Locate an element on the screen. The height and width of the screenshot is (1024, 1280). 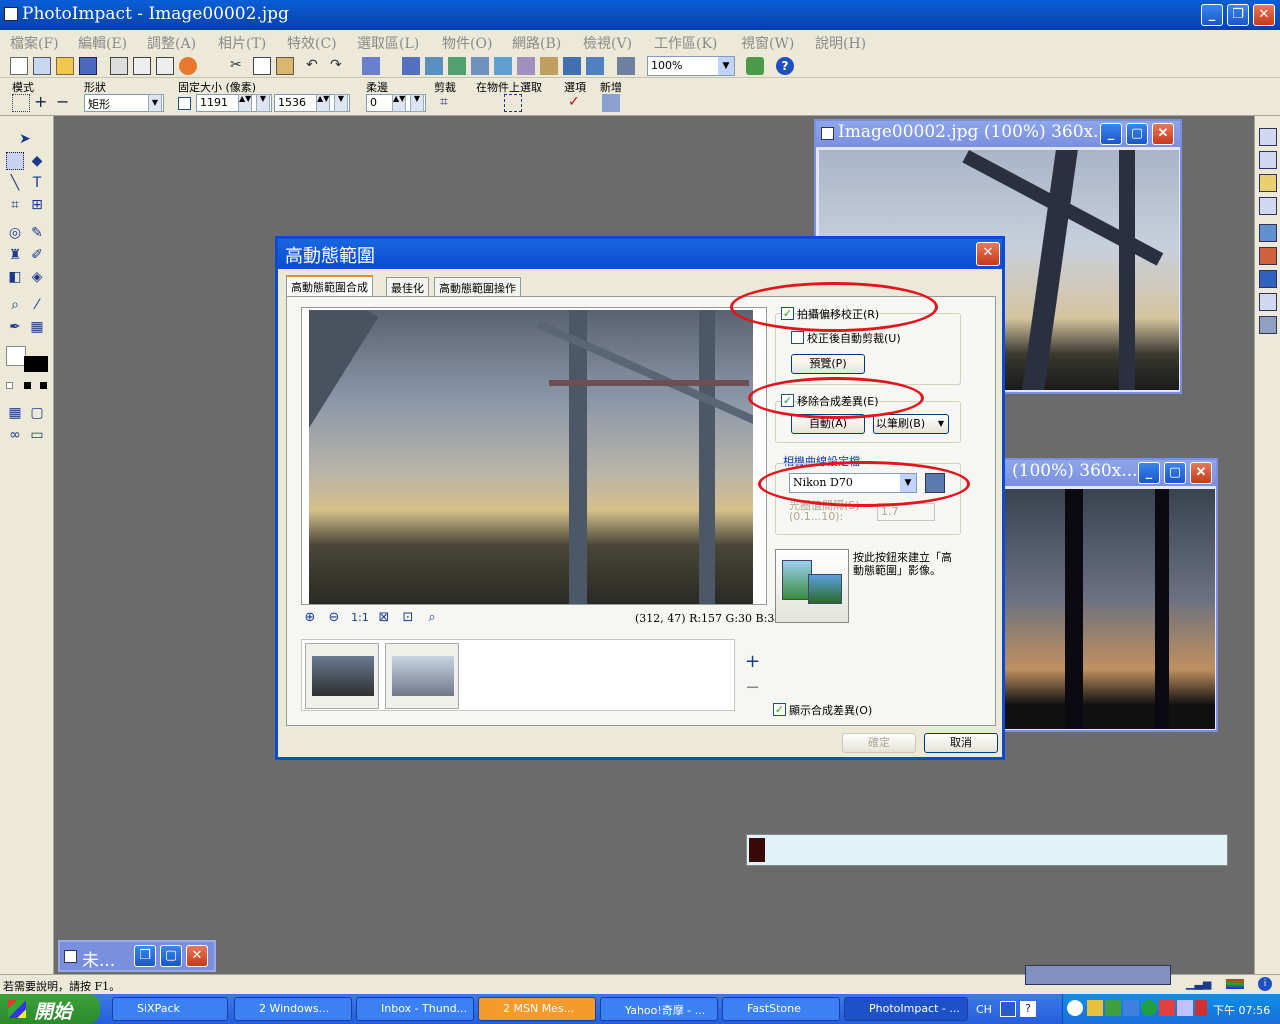
bar-chart-icon: ▁▃▅ is located at coordinates (1199, 984).